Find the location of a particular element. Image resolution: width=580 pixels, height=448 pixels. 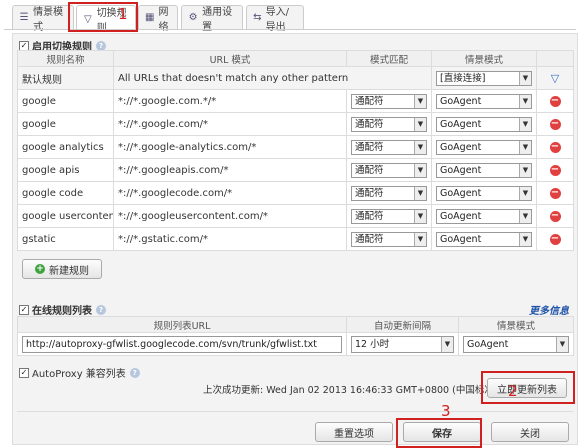

col-online-profile: 情景模式 is located at coordinates (516, 324).